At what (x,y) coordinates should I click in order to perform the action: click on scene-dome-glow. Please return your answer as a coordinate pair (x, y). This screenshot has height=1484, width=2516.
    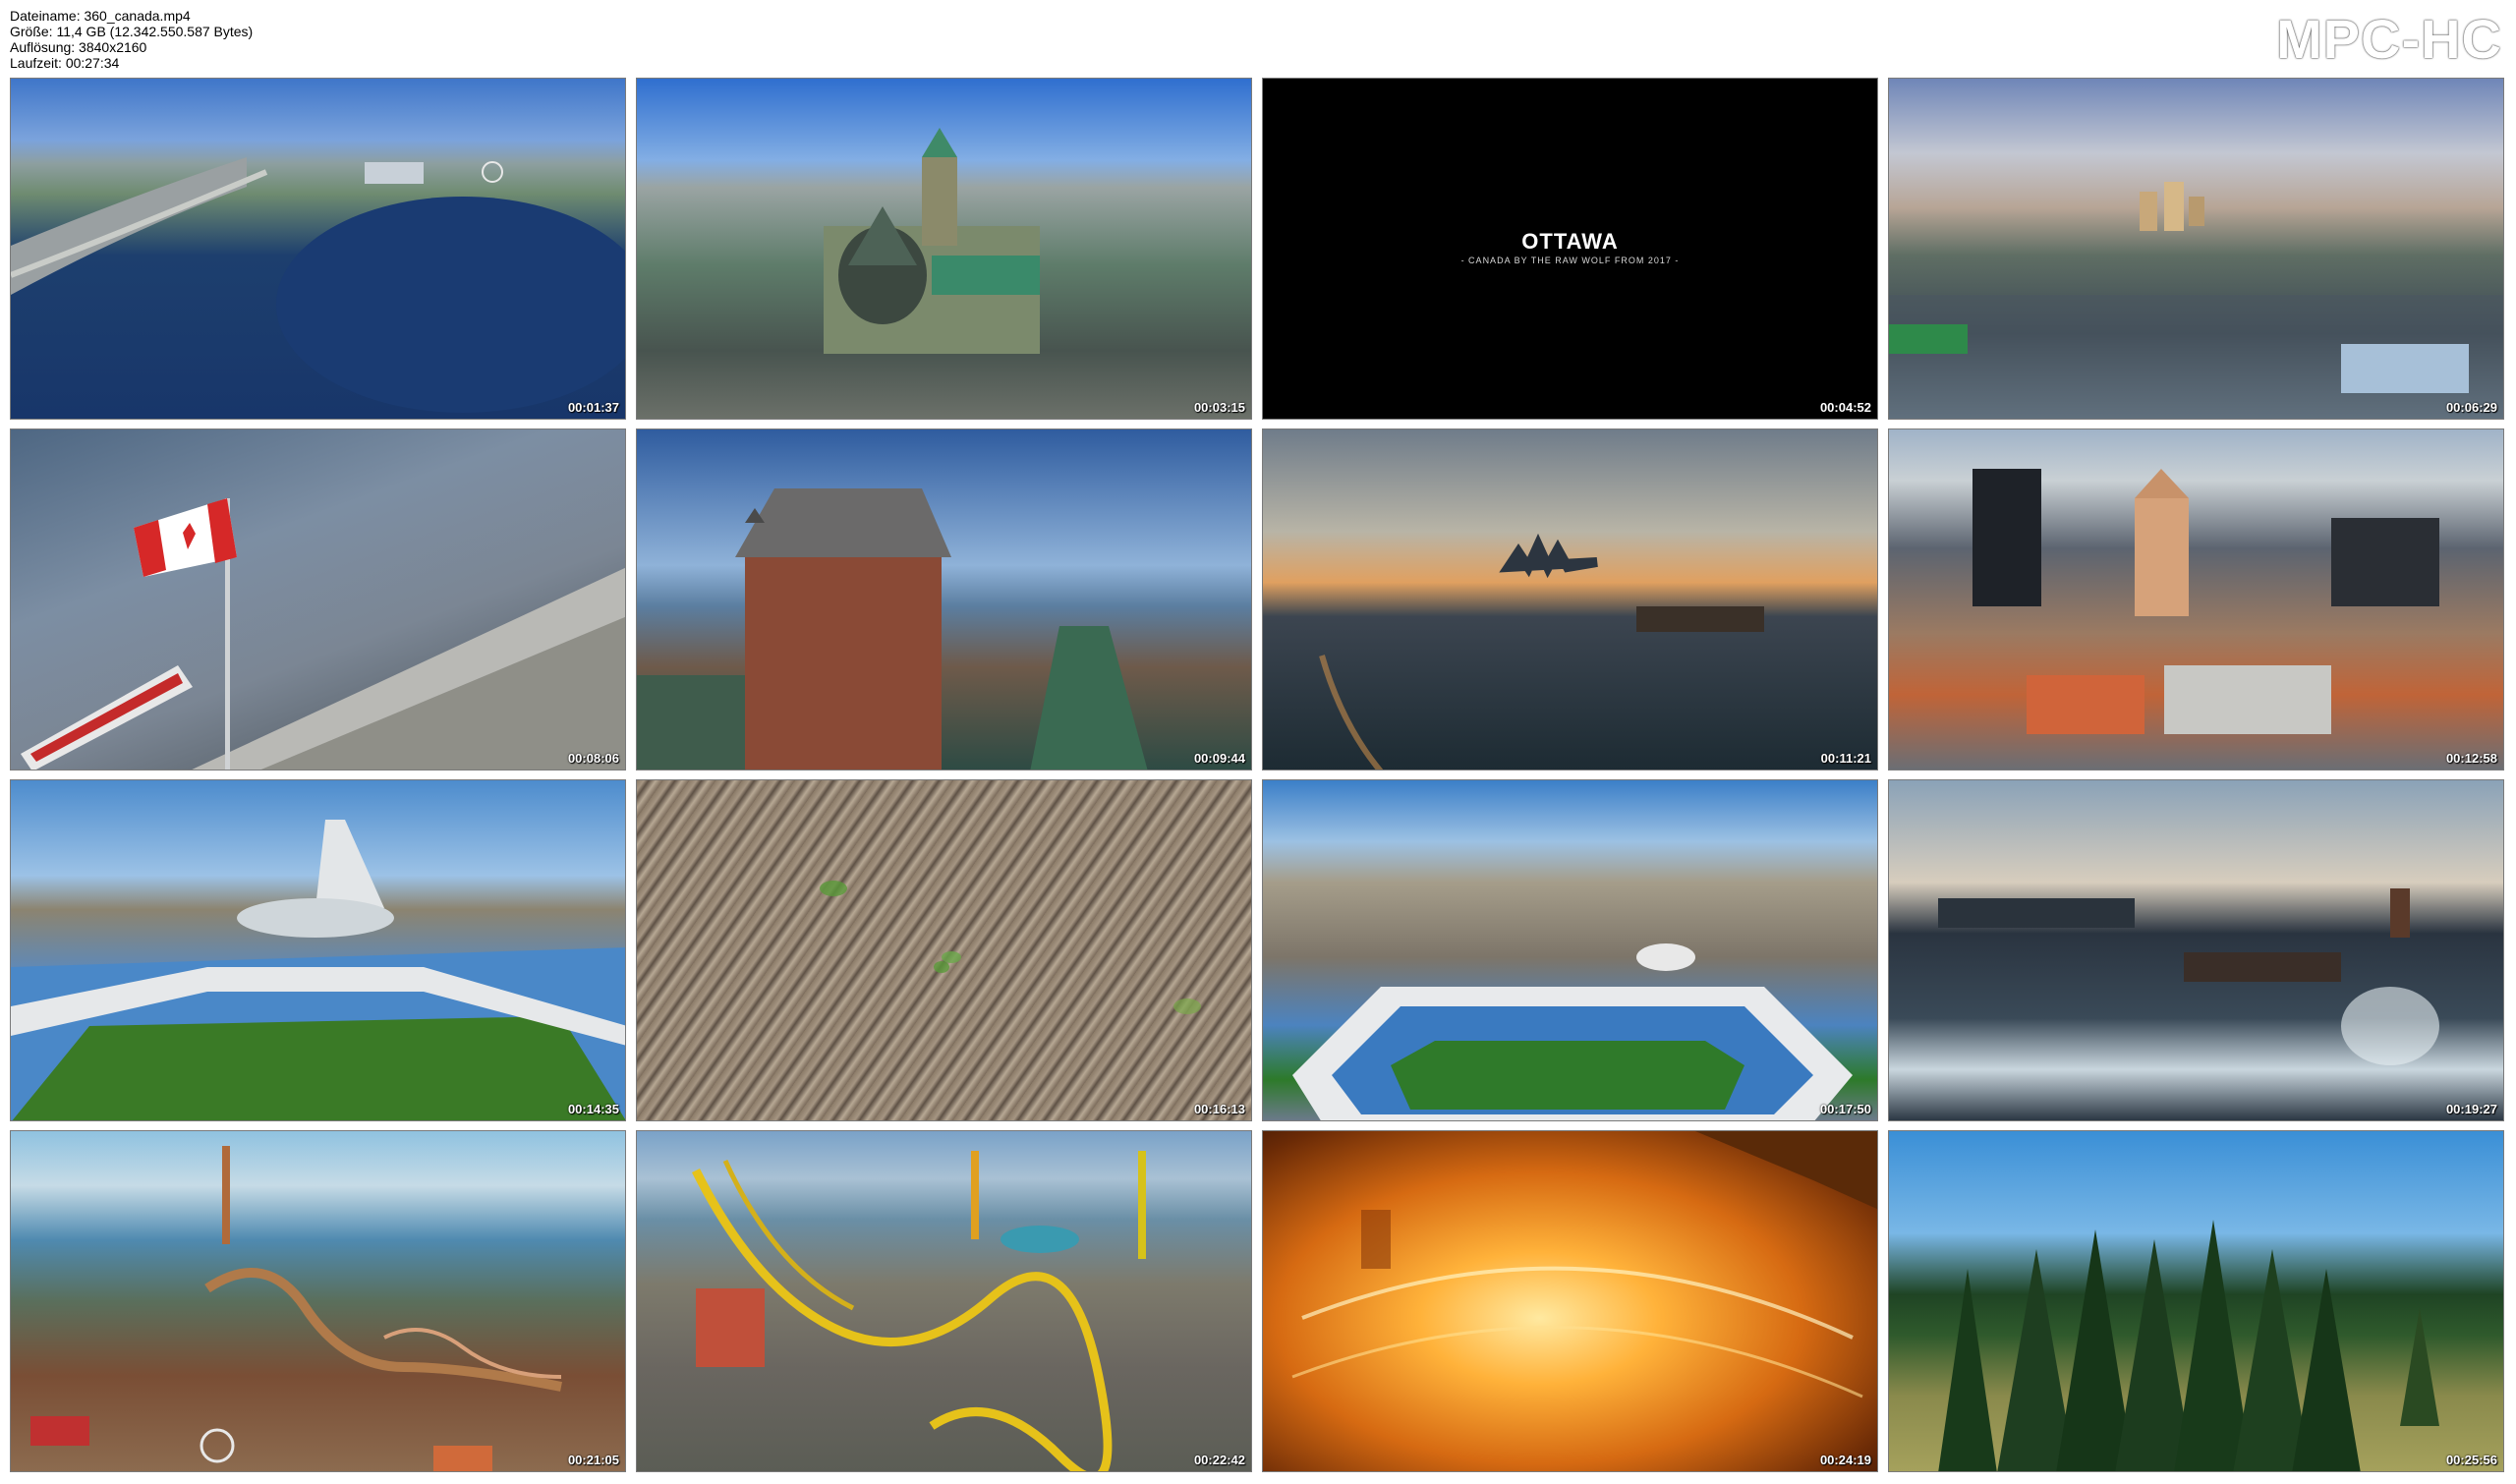
    Looking at the image, I should click on (1584, 1264).